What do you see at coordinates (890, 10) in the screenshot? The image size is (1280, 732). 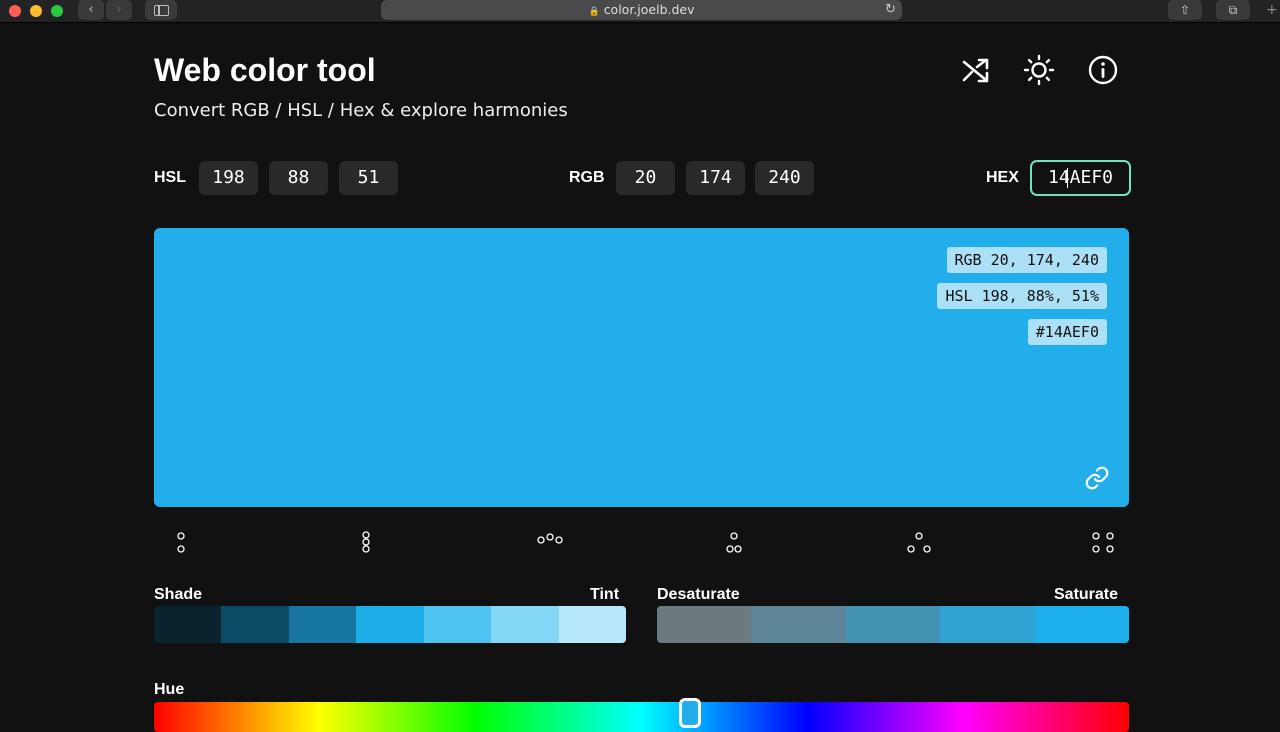 I see `reload-icon: ↻` at bounding box center [890, 10].